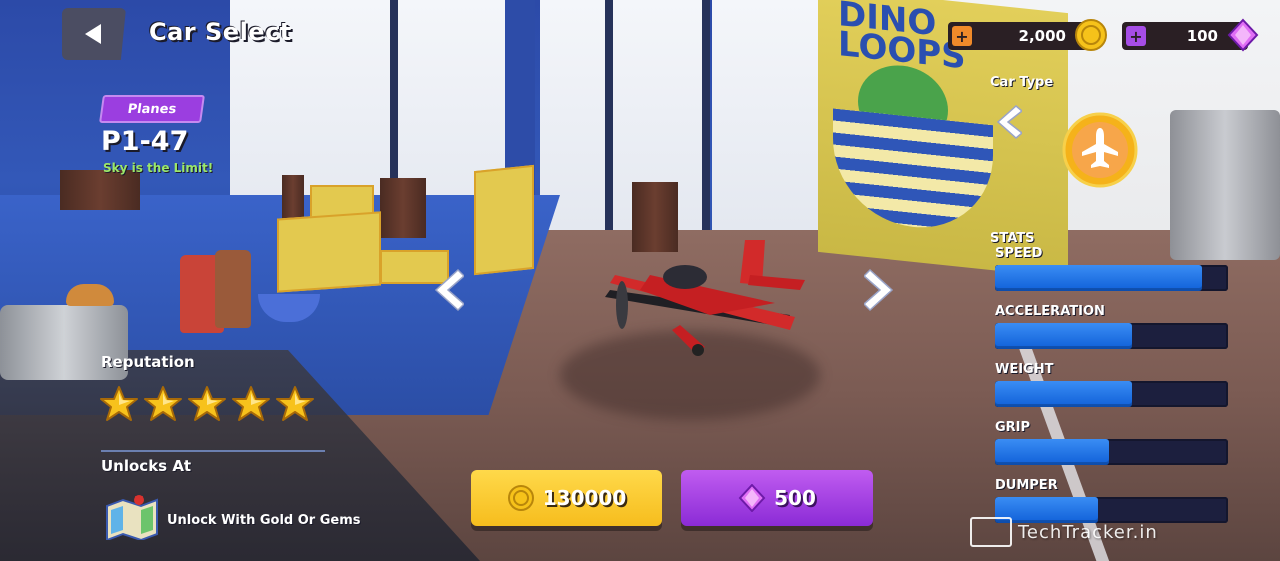  I want to click on gem-balance: + 100, so click(1190, 35).